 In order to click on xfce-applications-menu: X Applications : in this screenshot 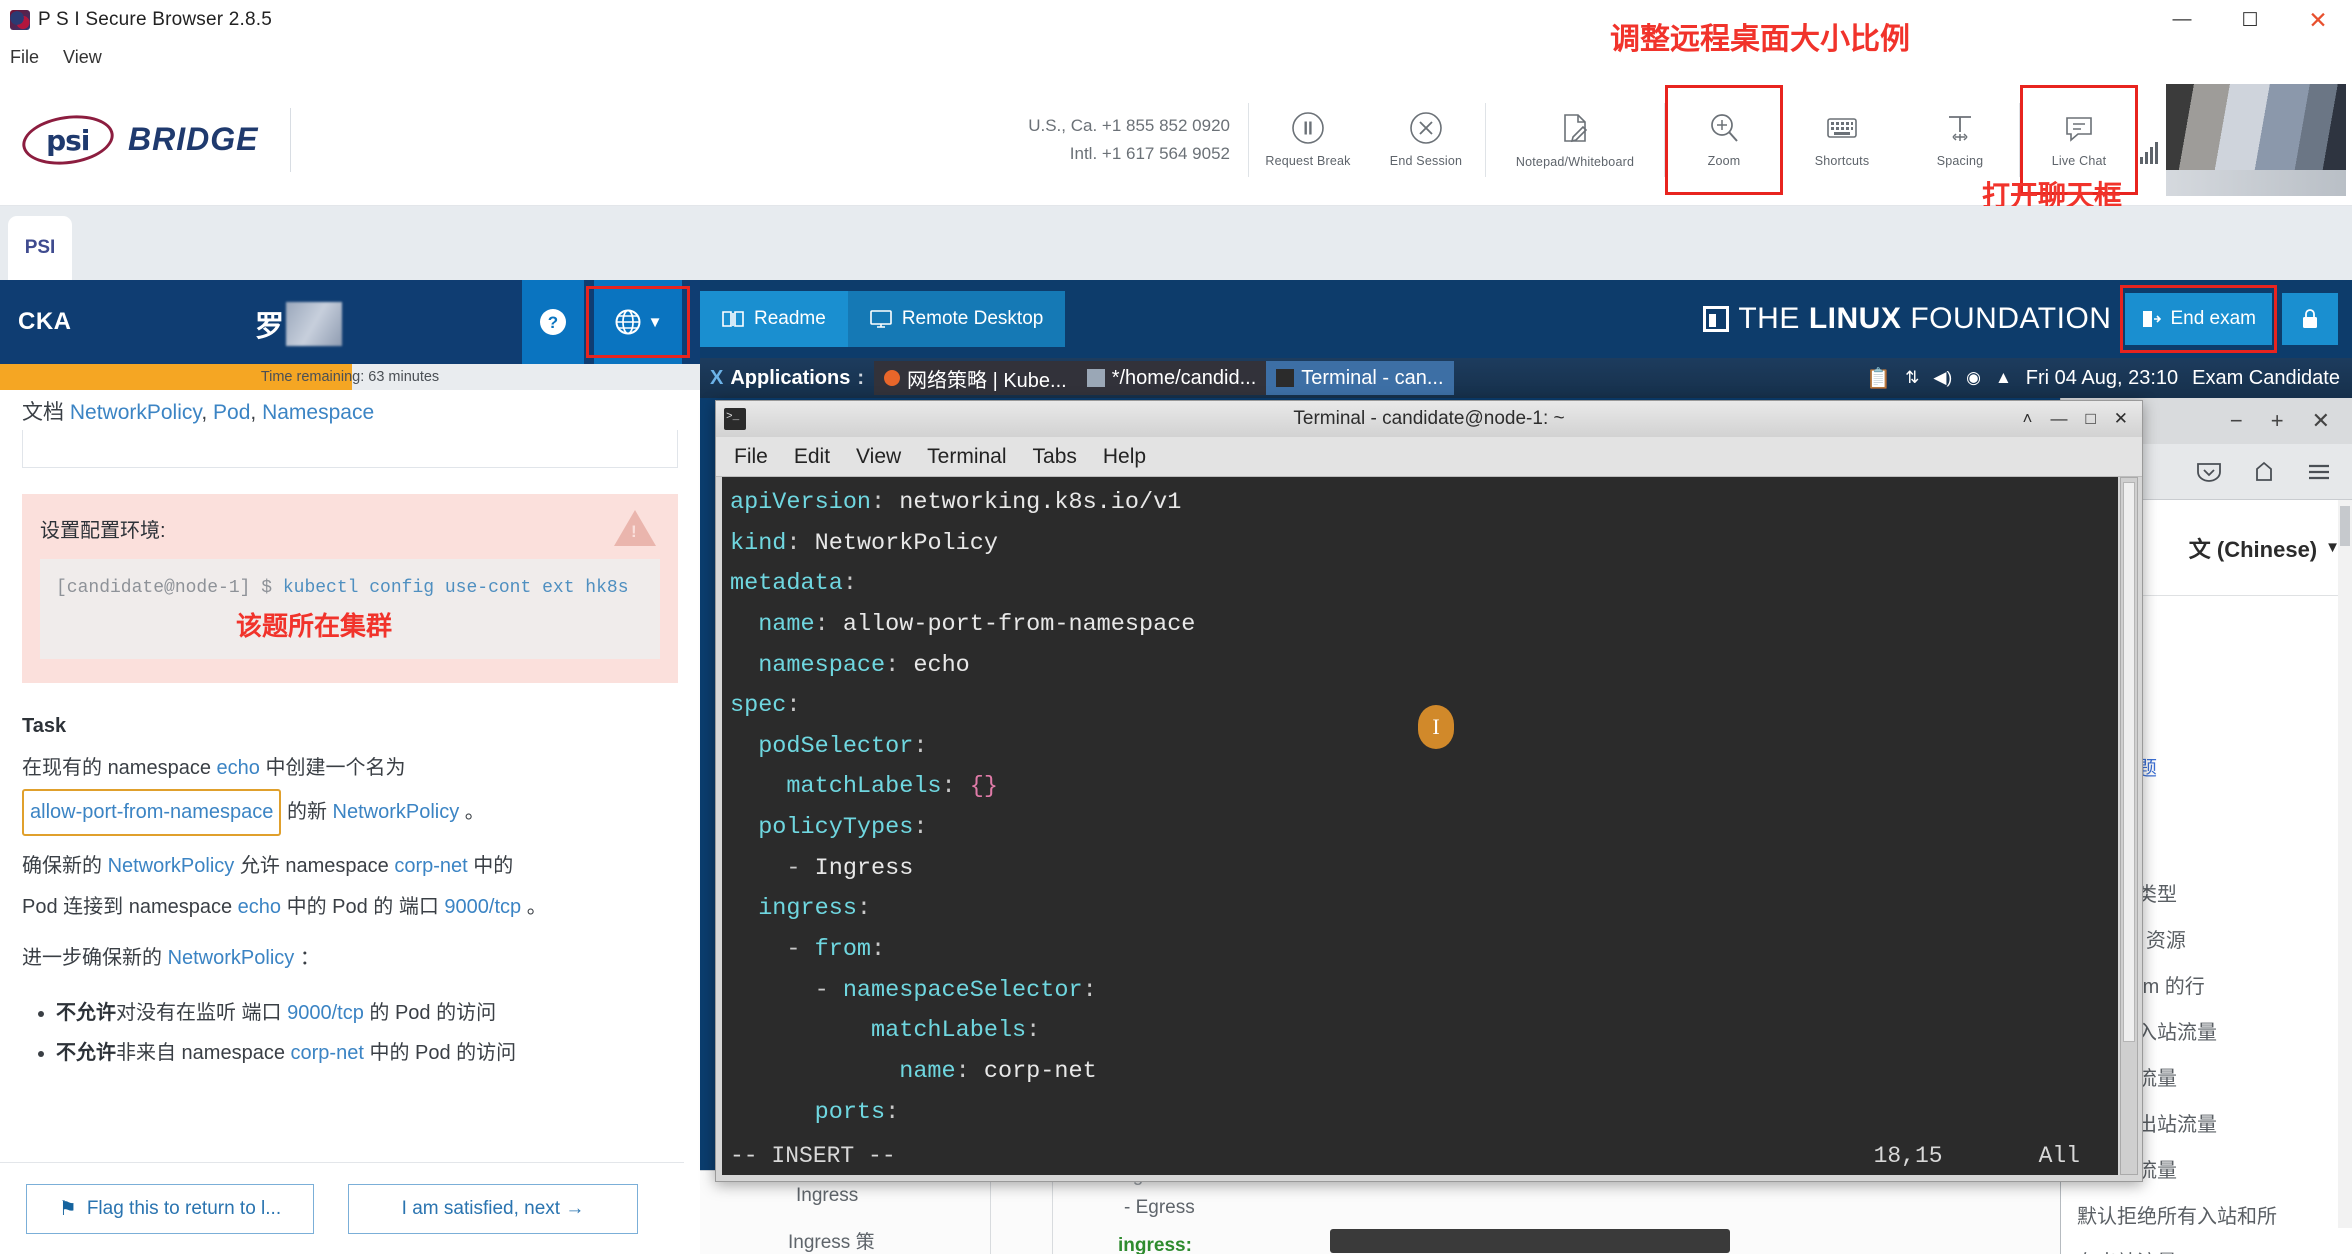, I will do `click(787, 378)`.